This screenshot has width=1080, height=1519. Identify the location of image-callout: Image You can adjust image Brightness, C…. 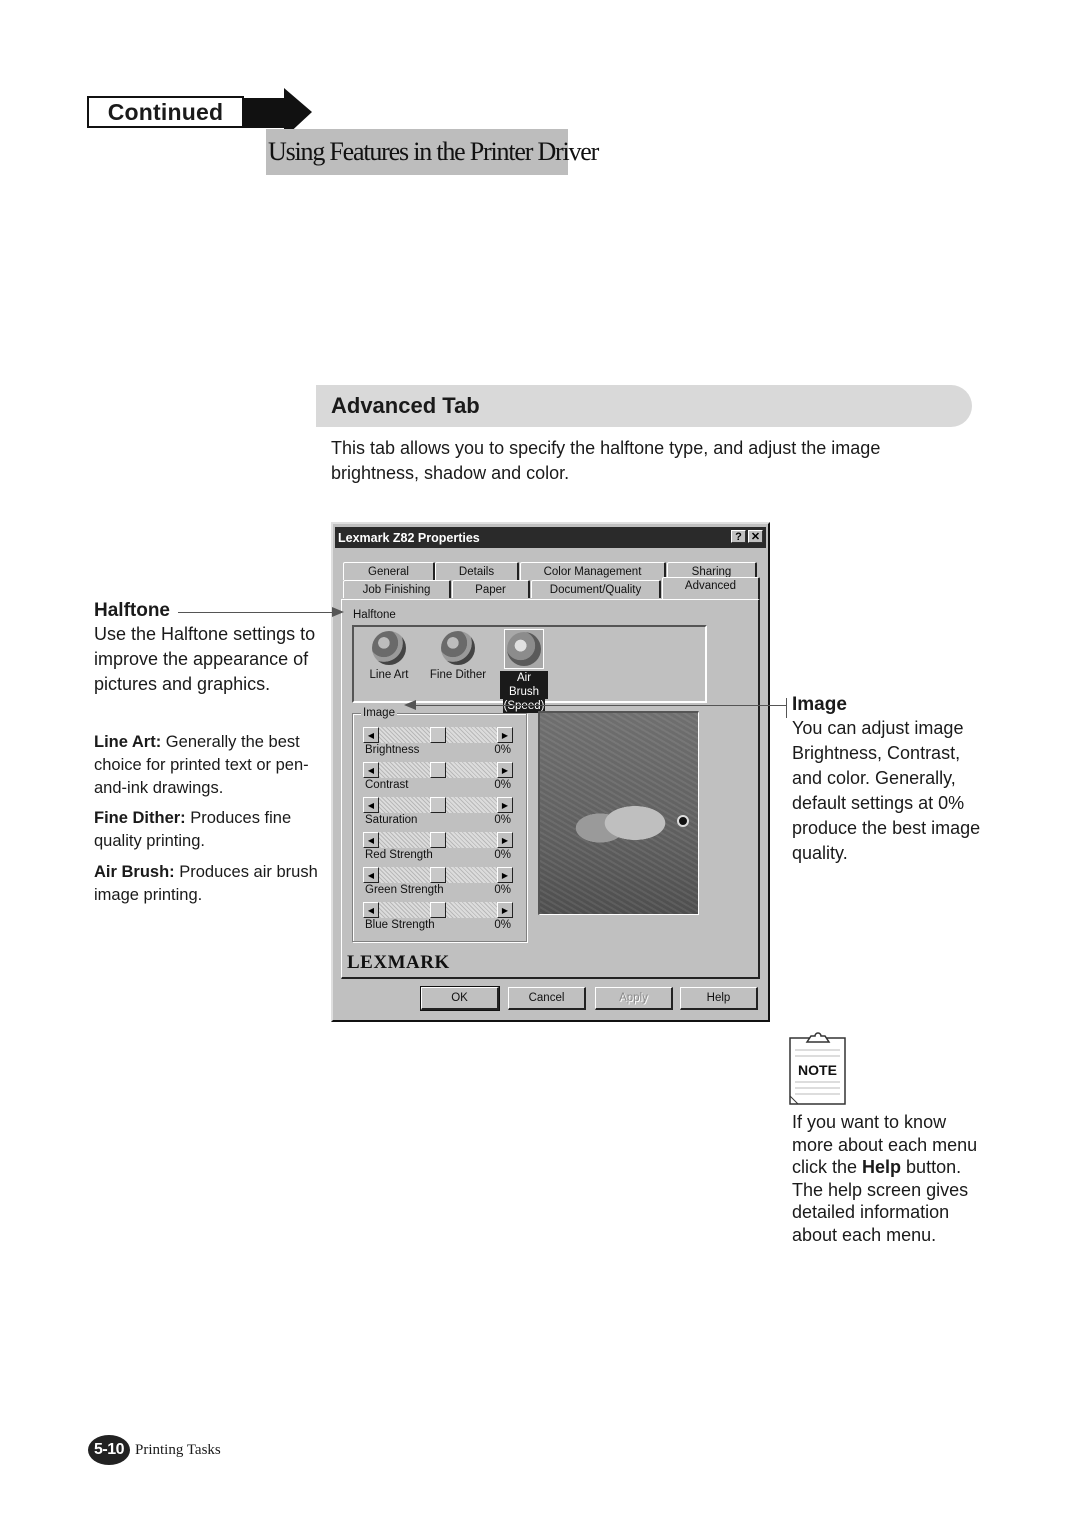
(892, 780).